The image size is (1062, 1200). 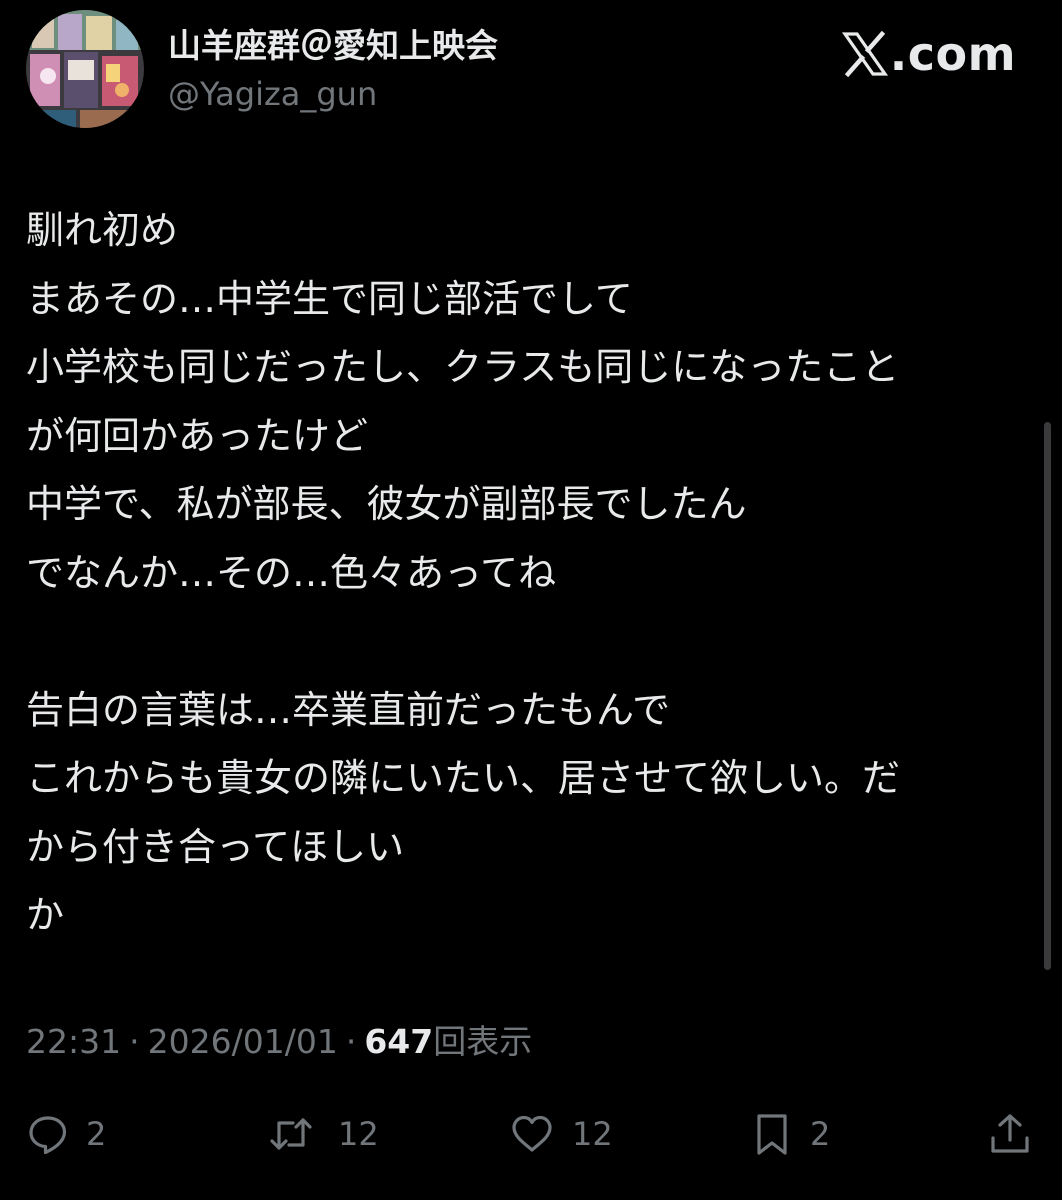 I want to click on author-handle: @Yagiza_gun, so click(x=272, y=94).